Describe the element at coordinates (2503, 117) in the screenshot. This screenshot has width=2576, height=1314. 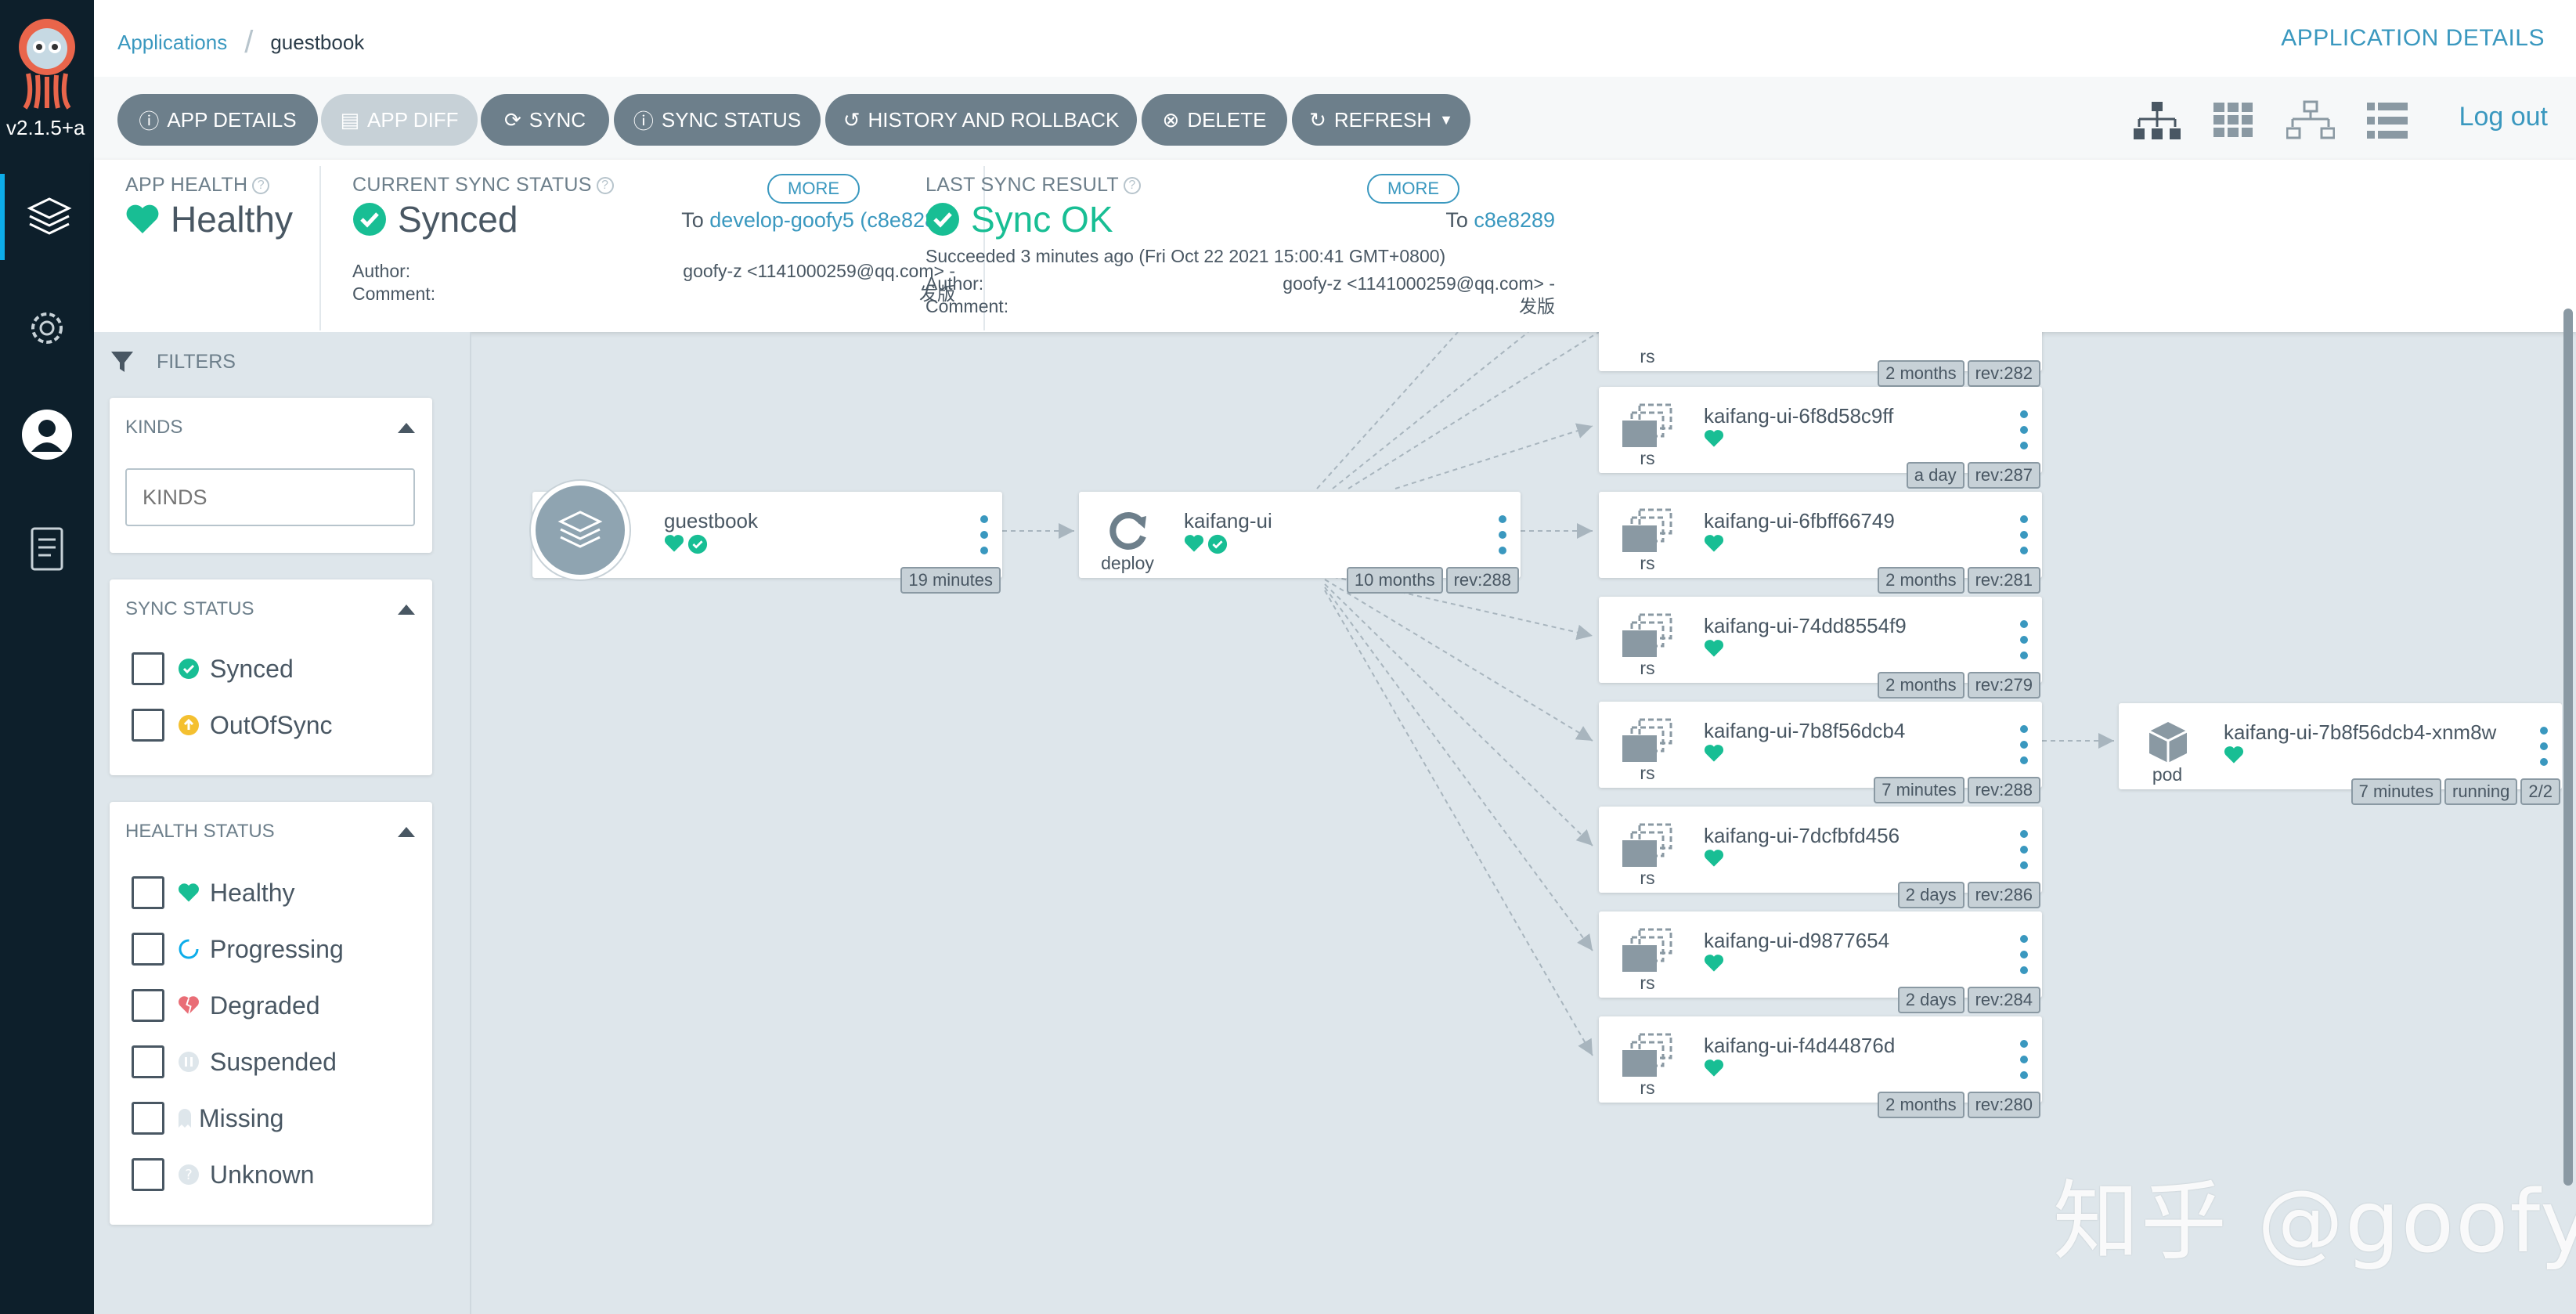
I see `logout-link: Log out` at that location.